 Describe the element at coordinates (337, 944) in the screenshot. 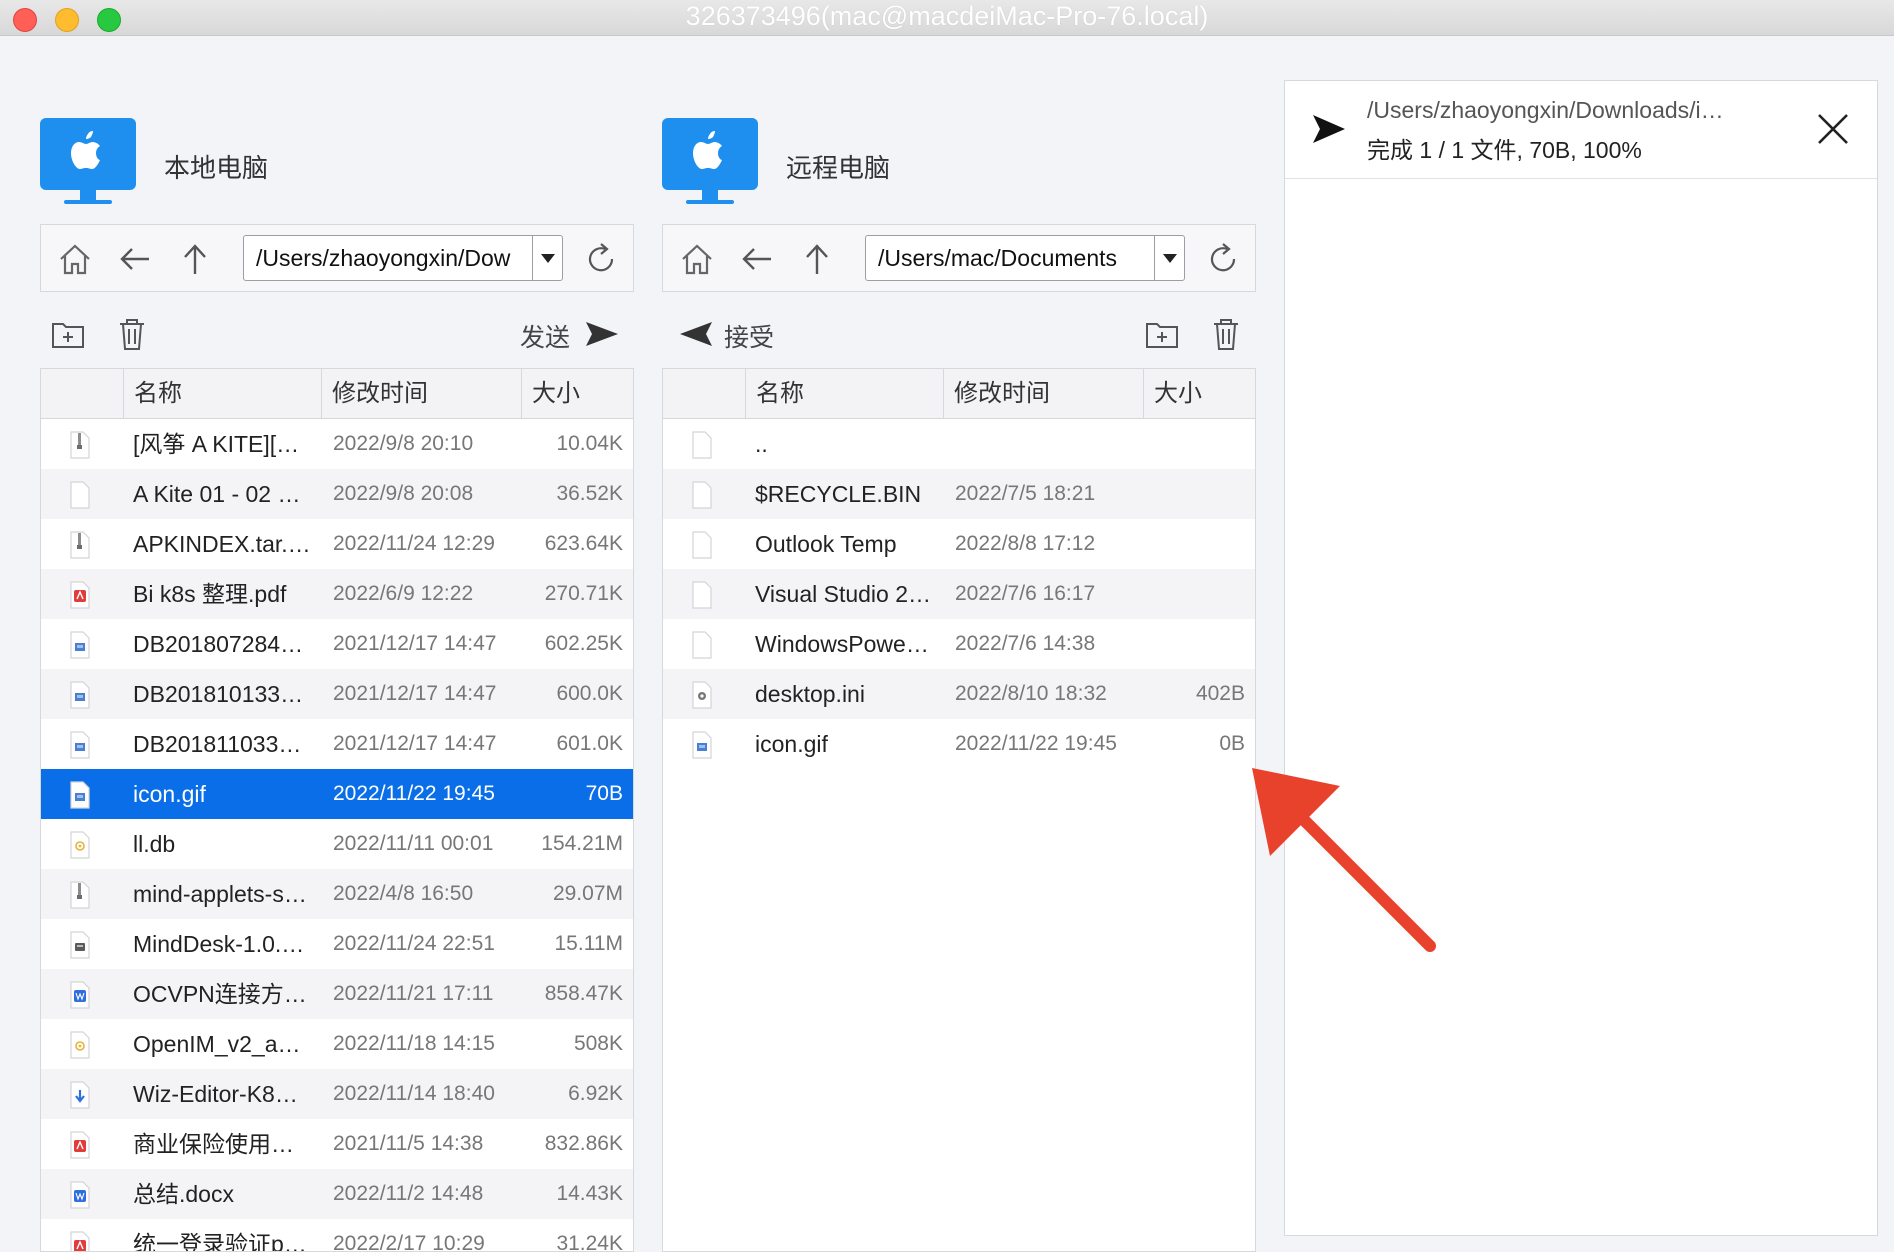

I see `local-file-row: MindDesk-1.0.… 2022/11/24 22:51 15.11M` at that location.